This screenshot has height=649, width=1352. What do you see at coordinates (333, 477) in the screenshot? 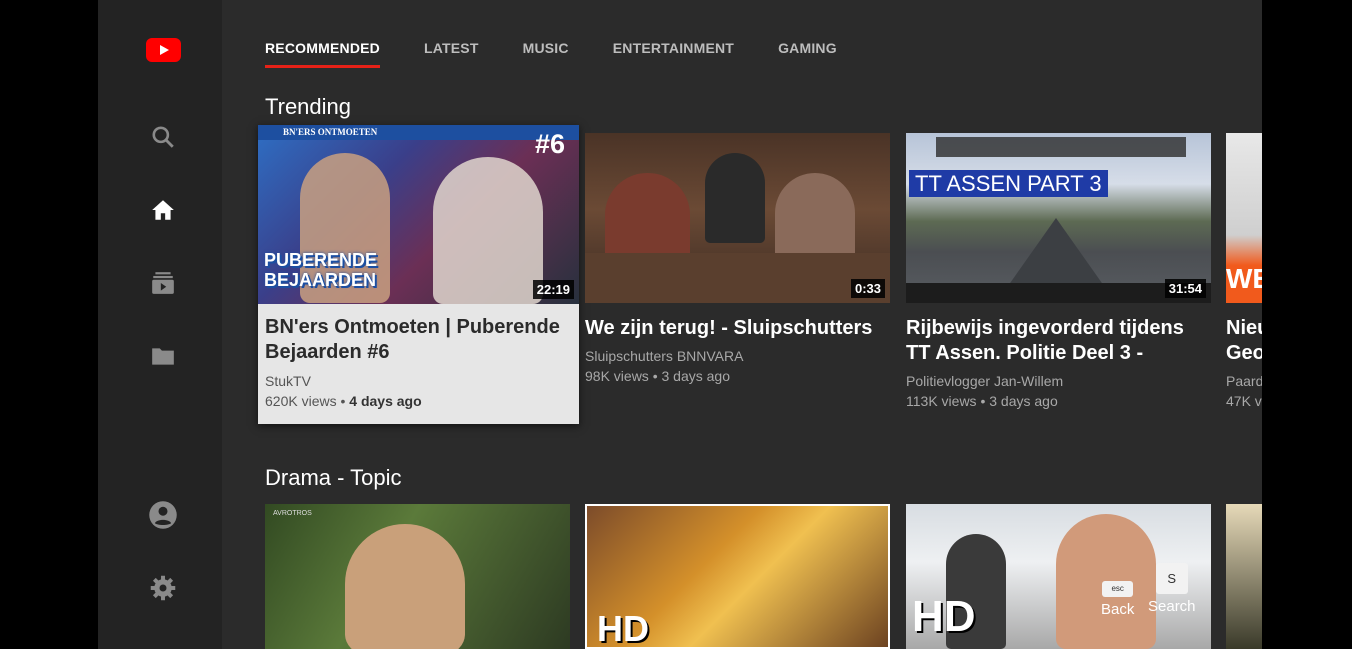
I see `section-title-drama: Drama - Topic` at bounding box center [333, 477].